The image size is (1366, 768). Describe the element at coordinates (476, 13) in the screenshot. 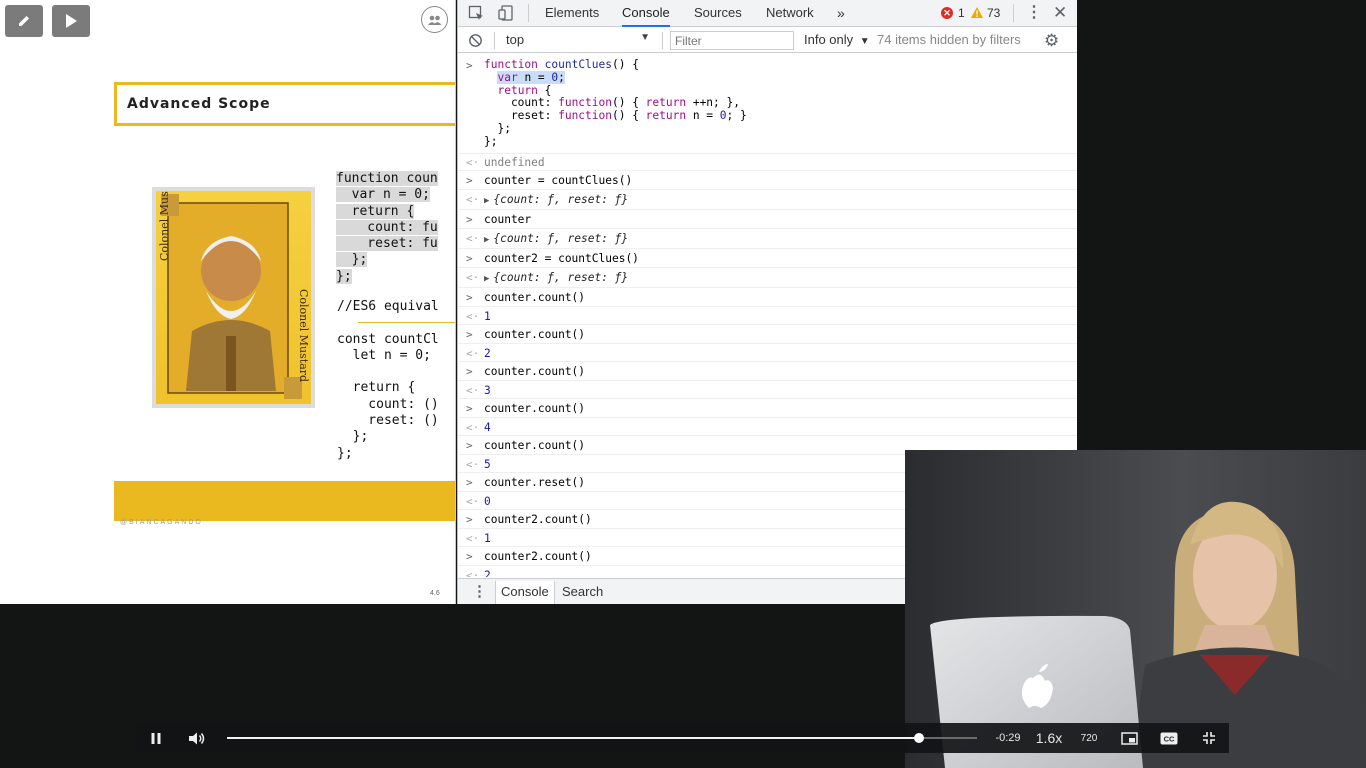

I see `inspect-element-icon` at that location.